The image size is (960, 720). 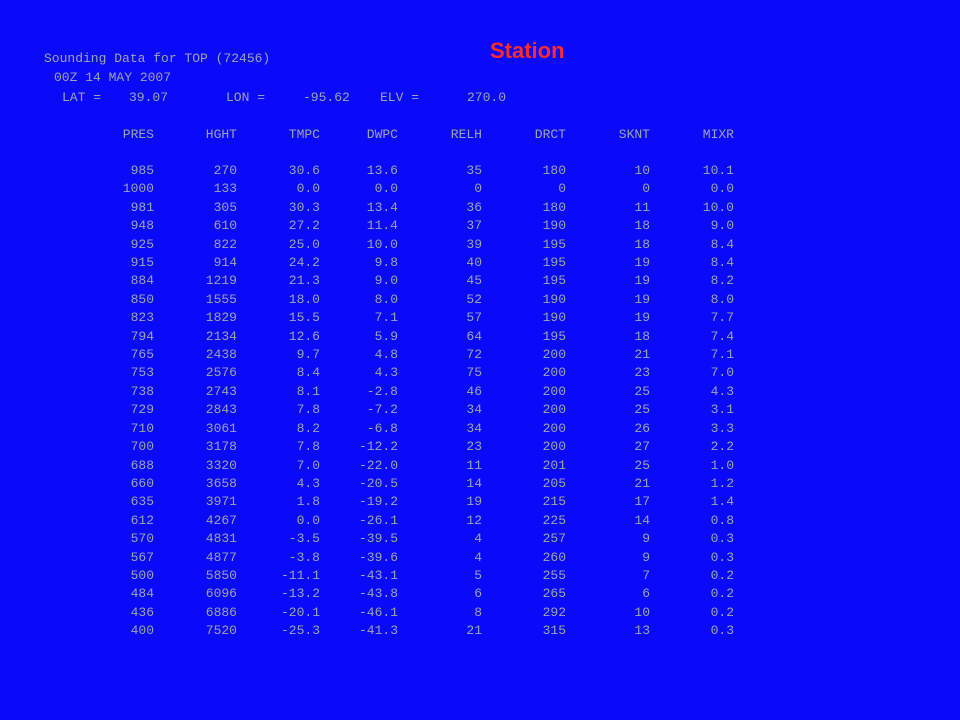 What do you see at coordinates (646, 557) in the screenshot?
I see `cell-sknt: 9` at bounding box center [646, 557].